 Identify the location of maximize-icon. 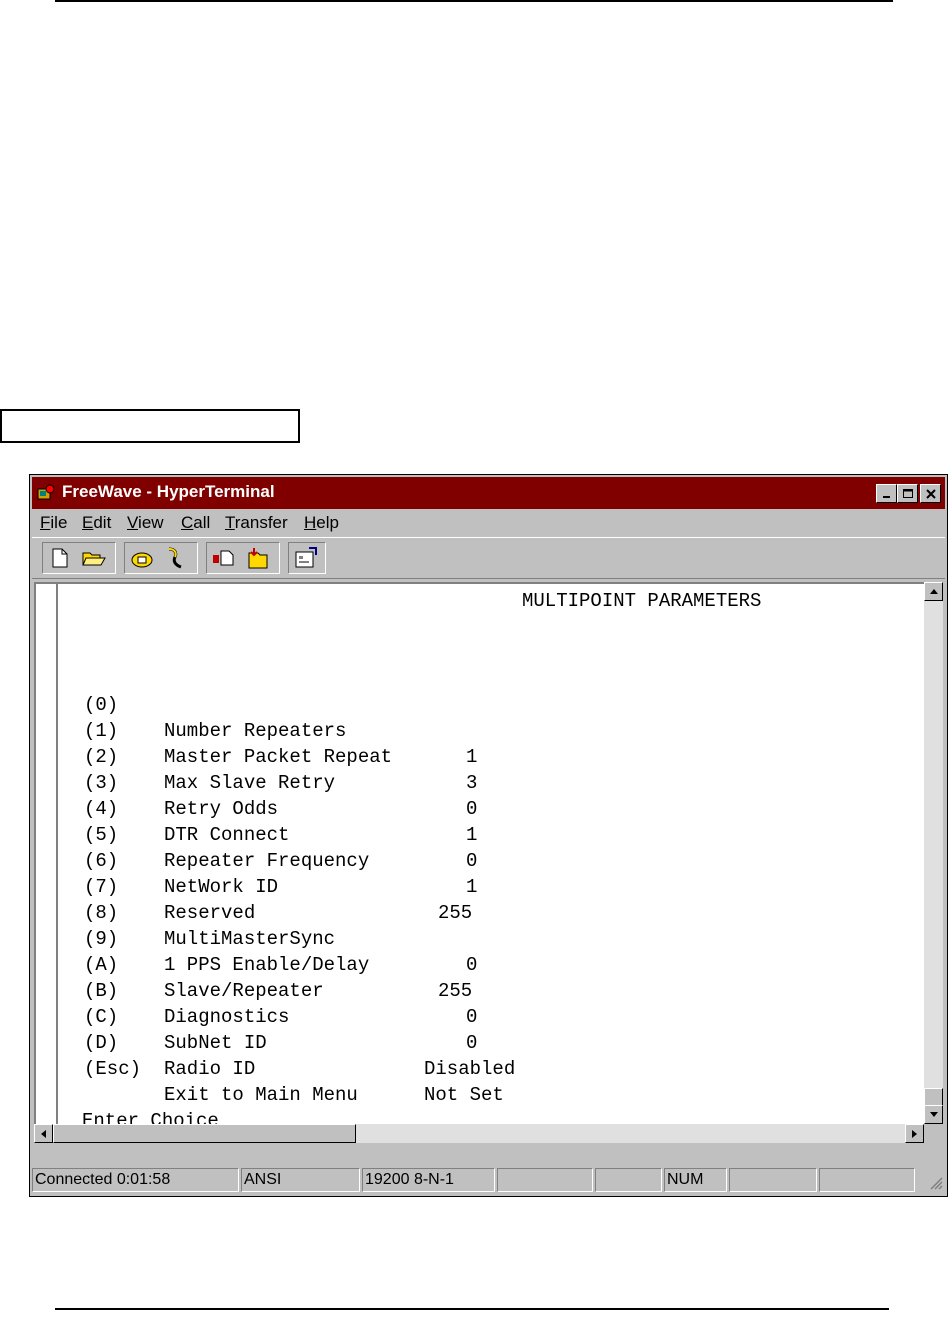
(907, 493).